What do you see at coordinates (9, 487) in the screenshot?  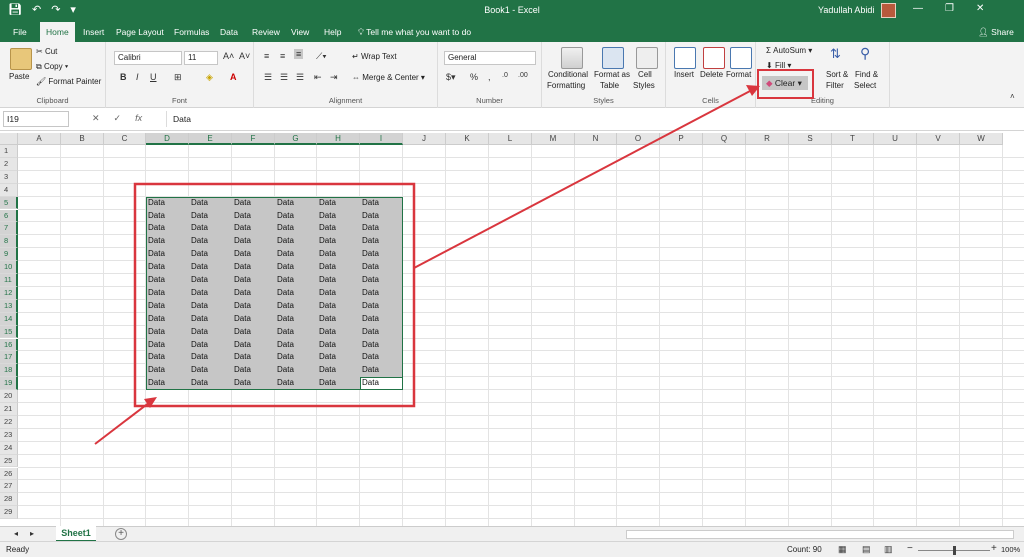 I see `row-header: 27` at bounding box center [9, 487].